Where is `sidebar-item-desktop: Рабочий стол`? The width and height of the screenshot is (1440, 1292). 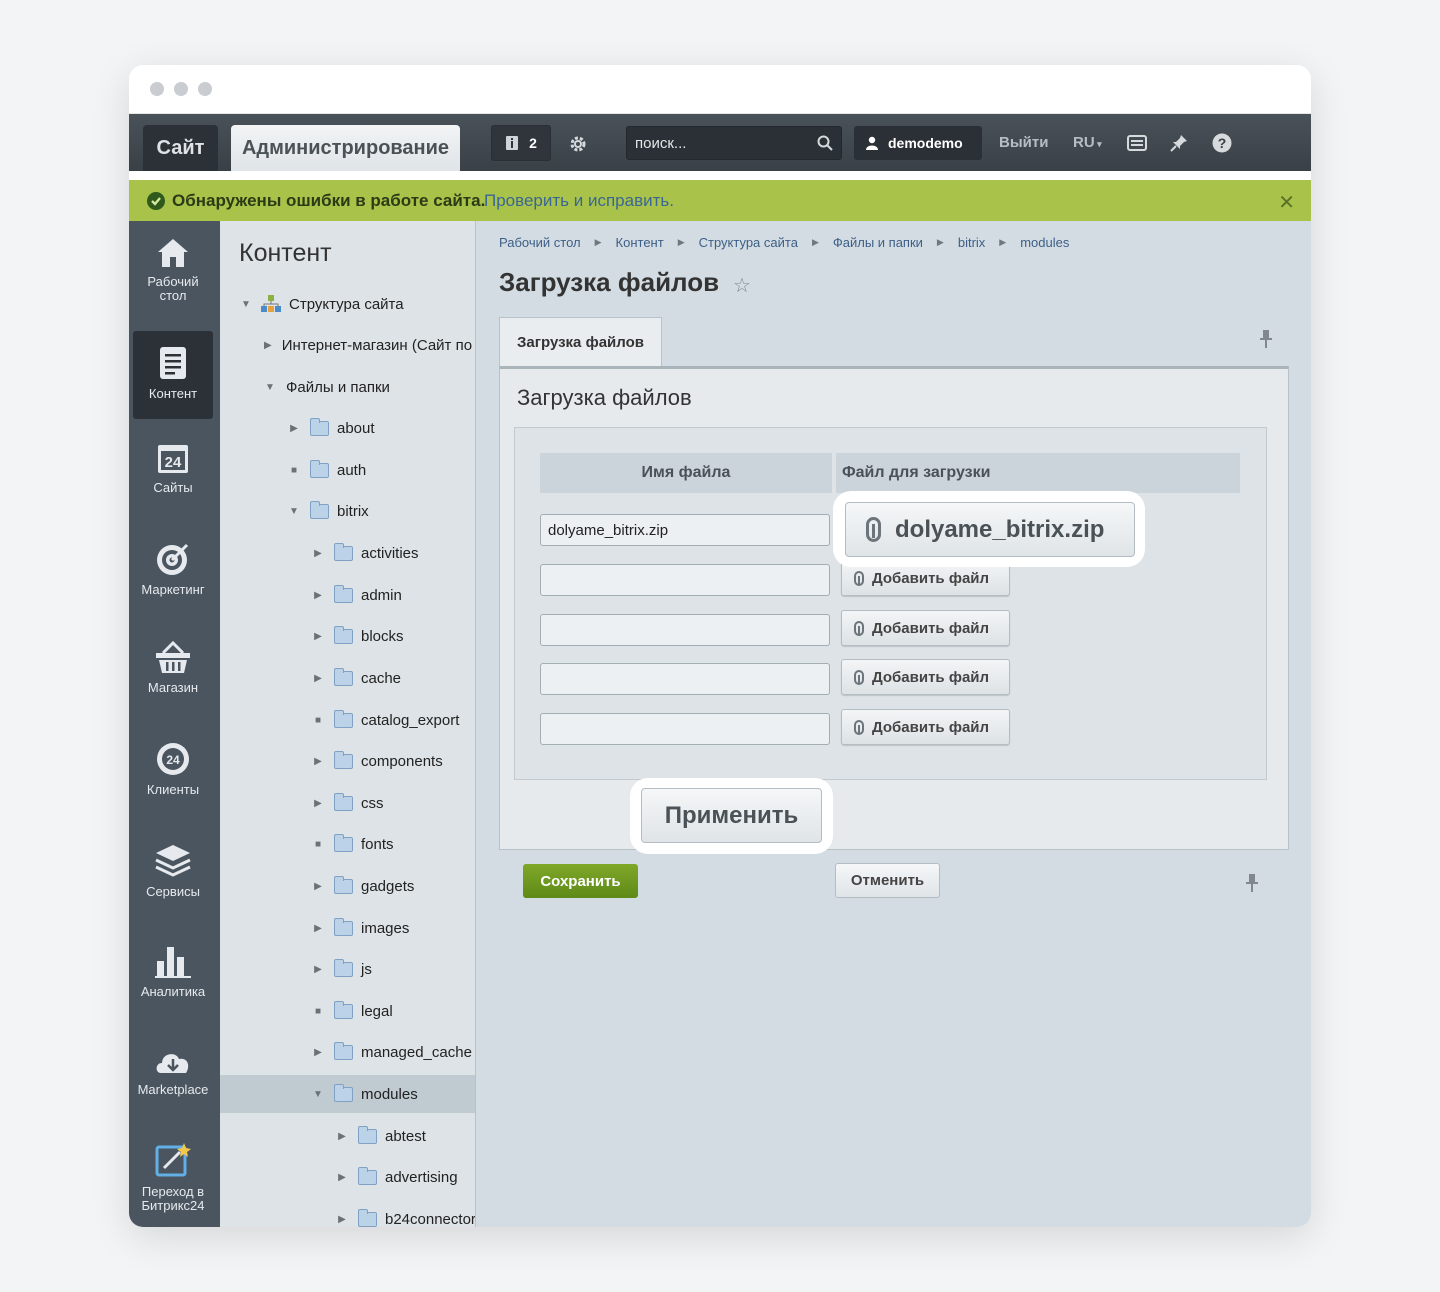 sidebar-item-desktop: Рабочий стол is located at coordinates (173, 277).